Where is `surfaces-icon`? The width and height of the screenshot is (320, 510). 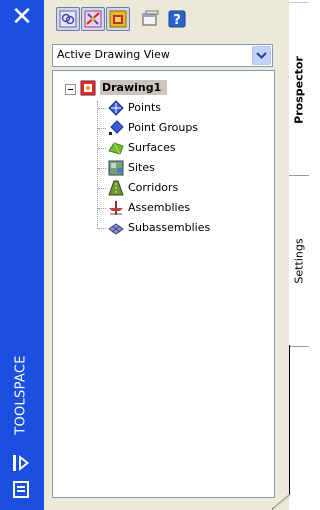 surfaces-icon is located at coordinates (116, 148).